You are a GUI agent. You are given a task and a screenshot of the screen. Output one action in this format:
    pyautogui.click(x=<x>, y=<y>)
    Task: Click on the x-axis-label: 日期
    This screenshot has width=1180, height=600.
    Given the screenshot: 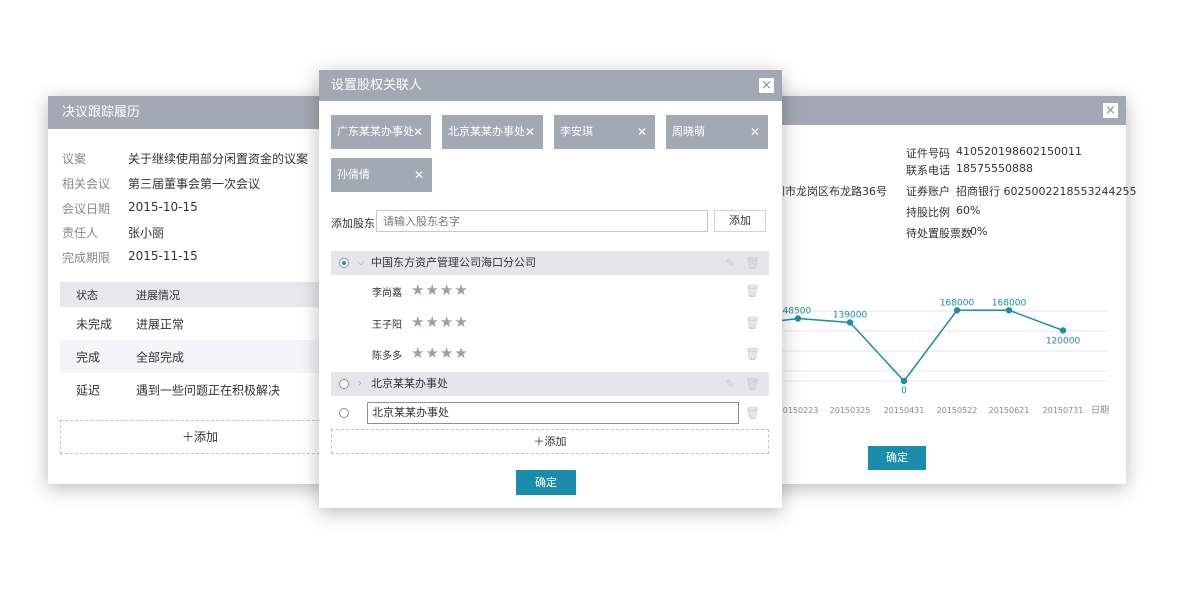 What is the action you would take?
    pyautogui.click(x=1100, y=410)
    